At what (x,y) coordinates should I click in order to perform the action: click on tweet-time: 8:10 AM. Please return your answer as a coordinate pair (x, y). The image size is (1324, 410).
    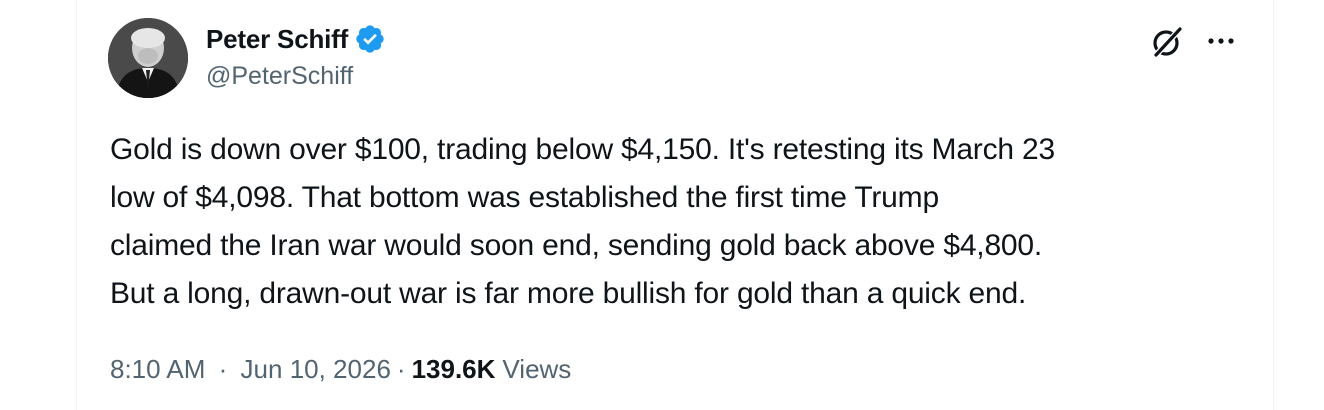
    Looking at the image, I should click on (158, 368).